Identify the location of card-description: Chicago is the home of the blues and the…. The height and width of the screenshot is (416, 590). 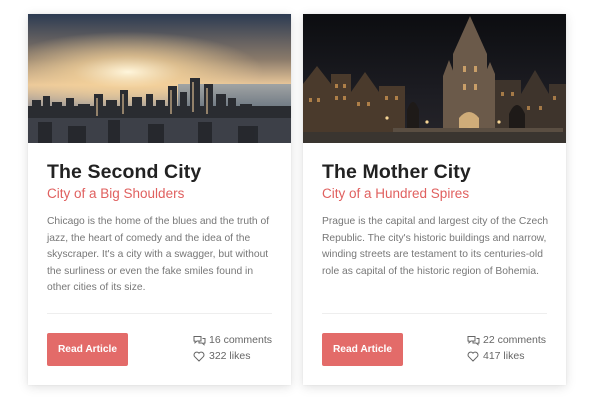
(158, 254).